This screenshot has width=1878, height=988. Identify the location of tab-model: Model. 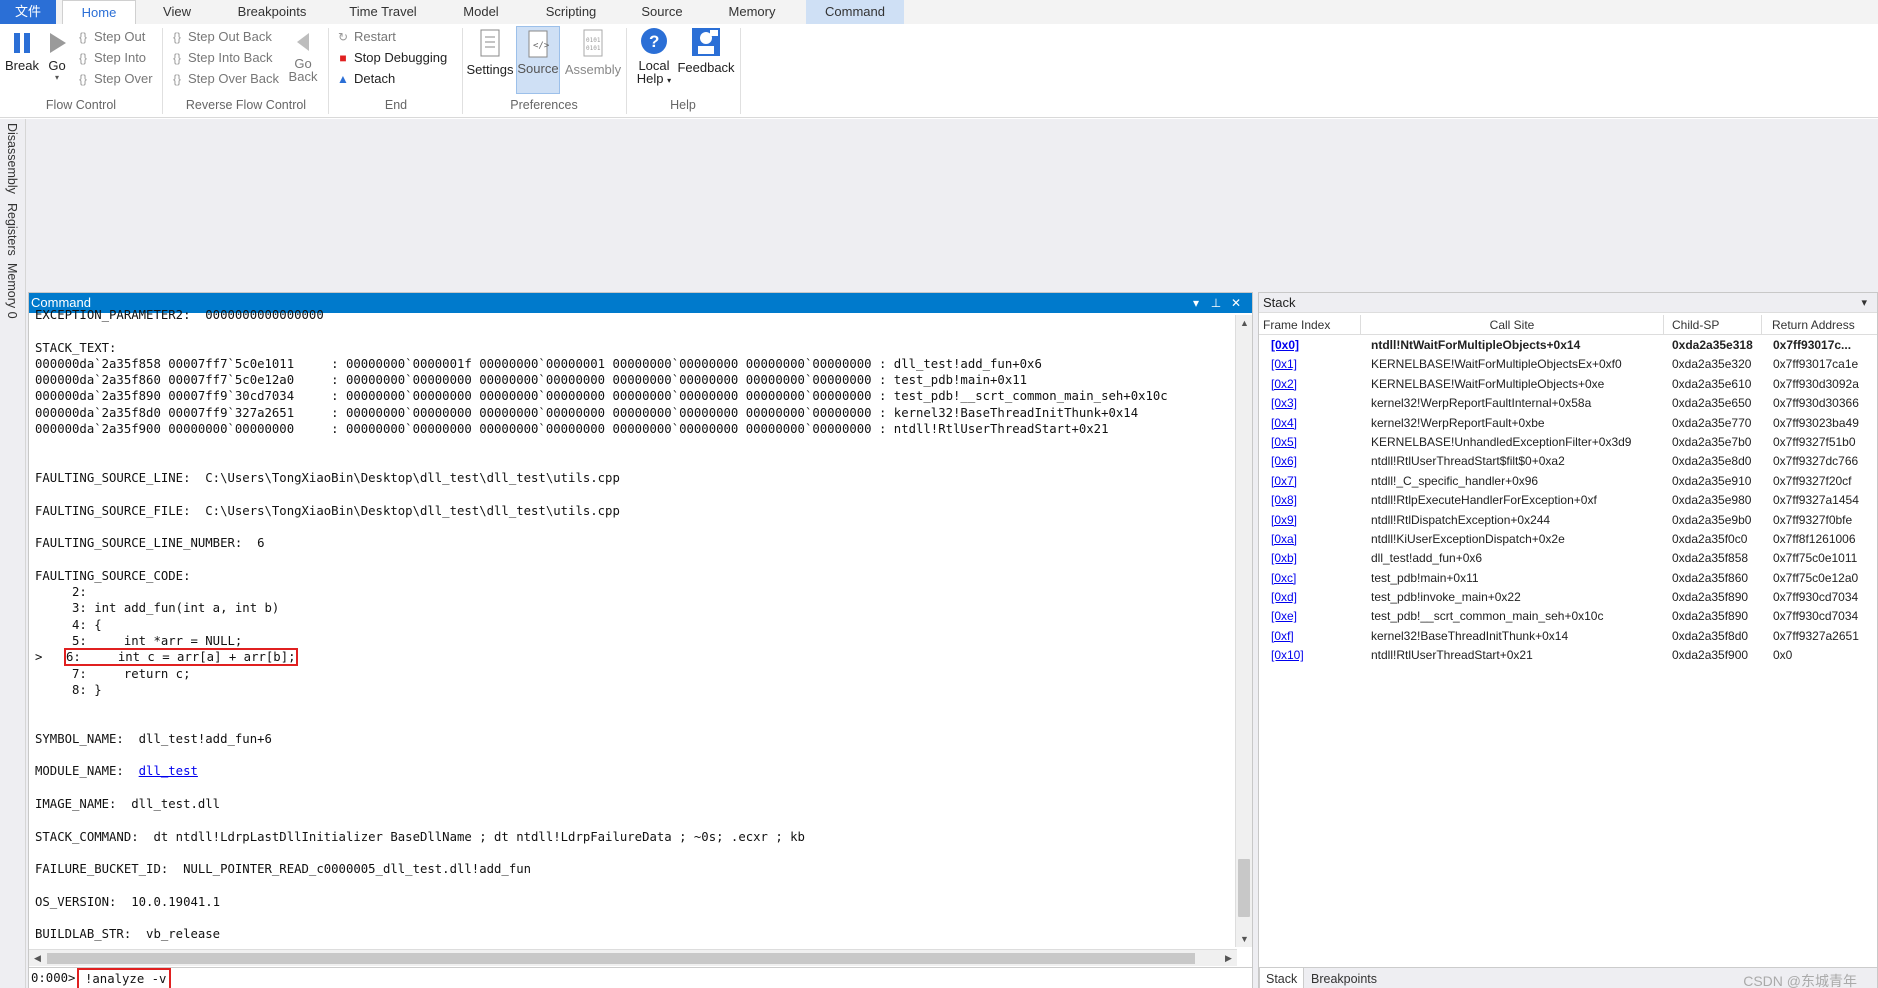
(481, 12).